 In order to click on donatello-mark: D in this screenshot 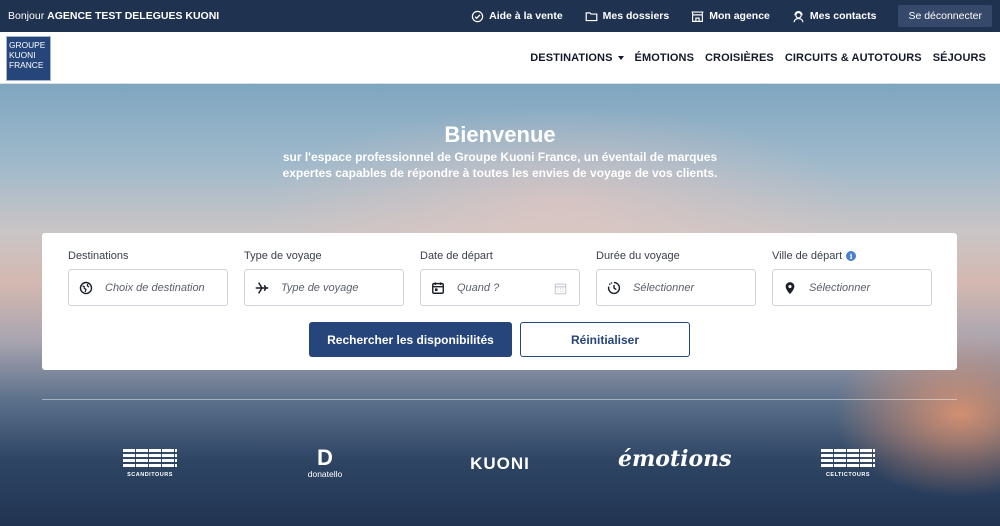, I will do `click(325, 457)`.